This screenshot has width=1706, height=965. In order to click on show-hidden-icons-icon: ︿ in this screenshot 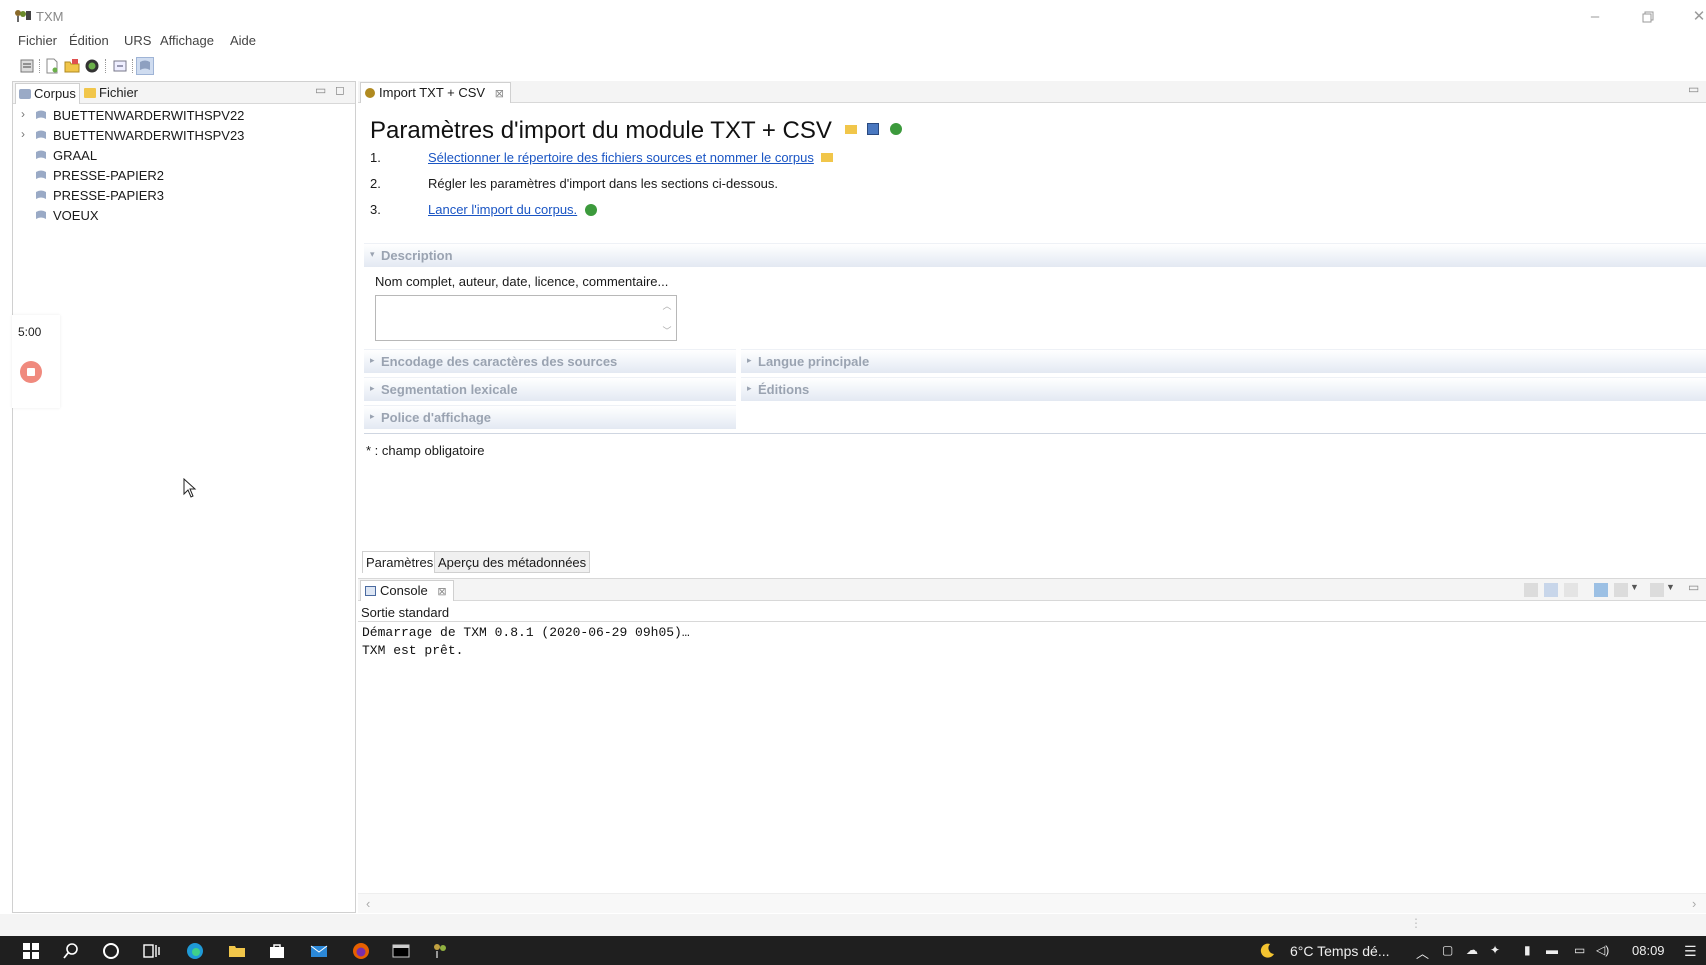, I will do `click(1422, 952)`.